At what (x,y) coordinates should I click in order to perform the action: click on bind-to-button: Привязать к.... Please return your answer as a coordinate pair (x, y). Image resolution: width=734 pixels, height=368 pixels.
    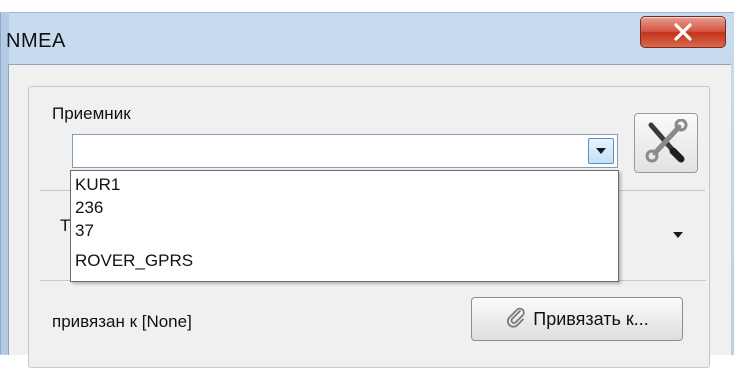
    Looking at the image, I should click on (577, 319).